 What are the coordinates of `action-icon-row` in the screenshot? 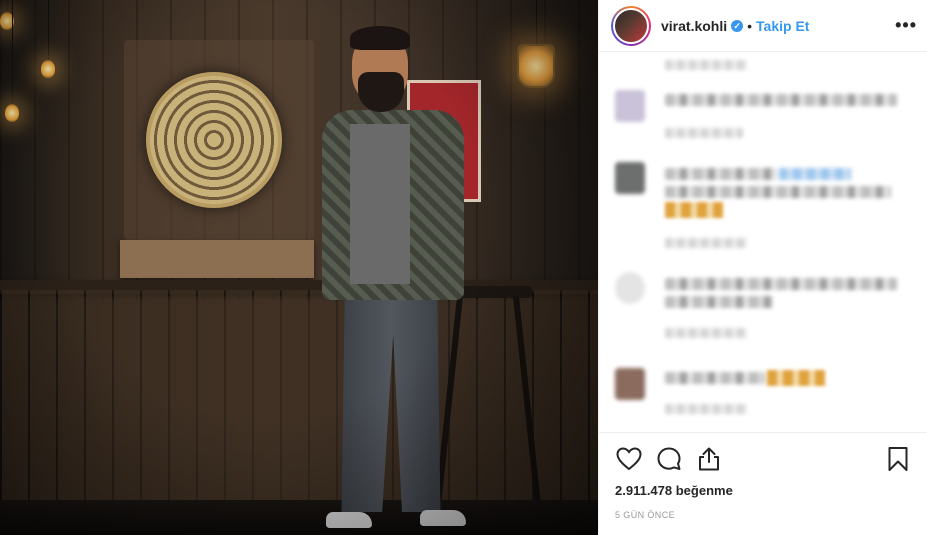 It's located at (763, 459).